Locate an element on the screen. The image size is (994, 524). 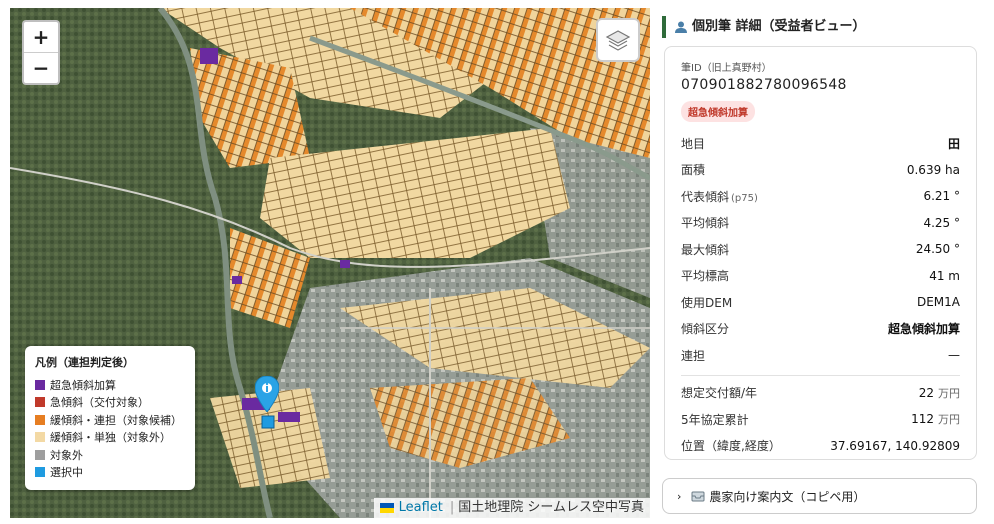
subsidy-number: 37.69167, 140.92809 is located at coordinates (895, 445).